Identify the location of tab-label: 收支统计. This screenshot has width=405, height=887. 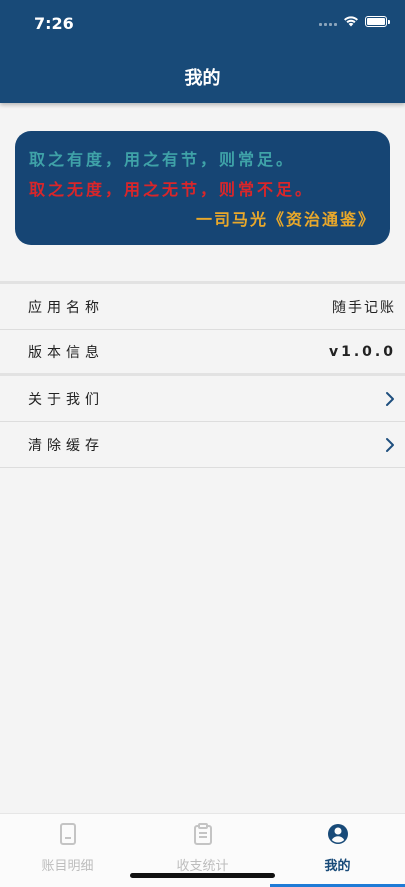
(202, 866).